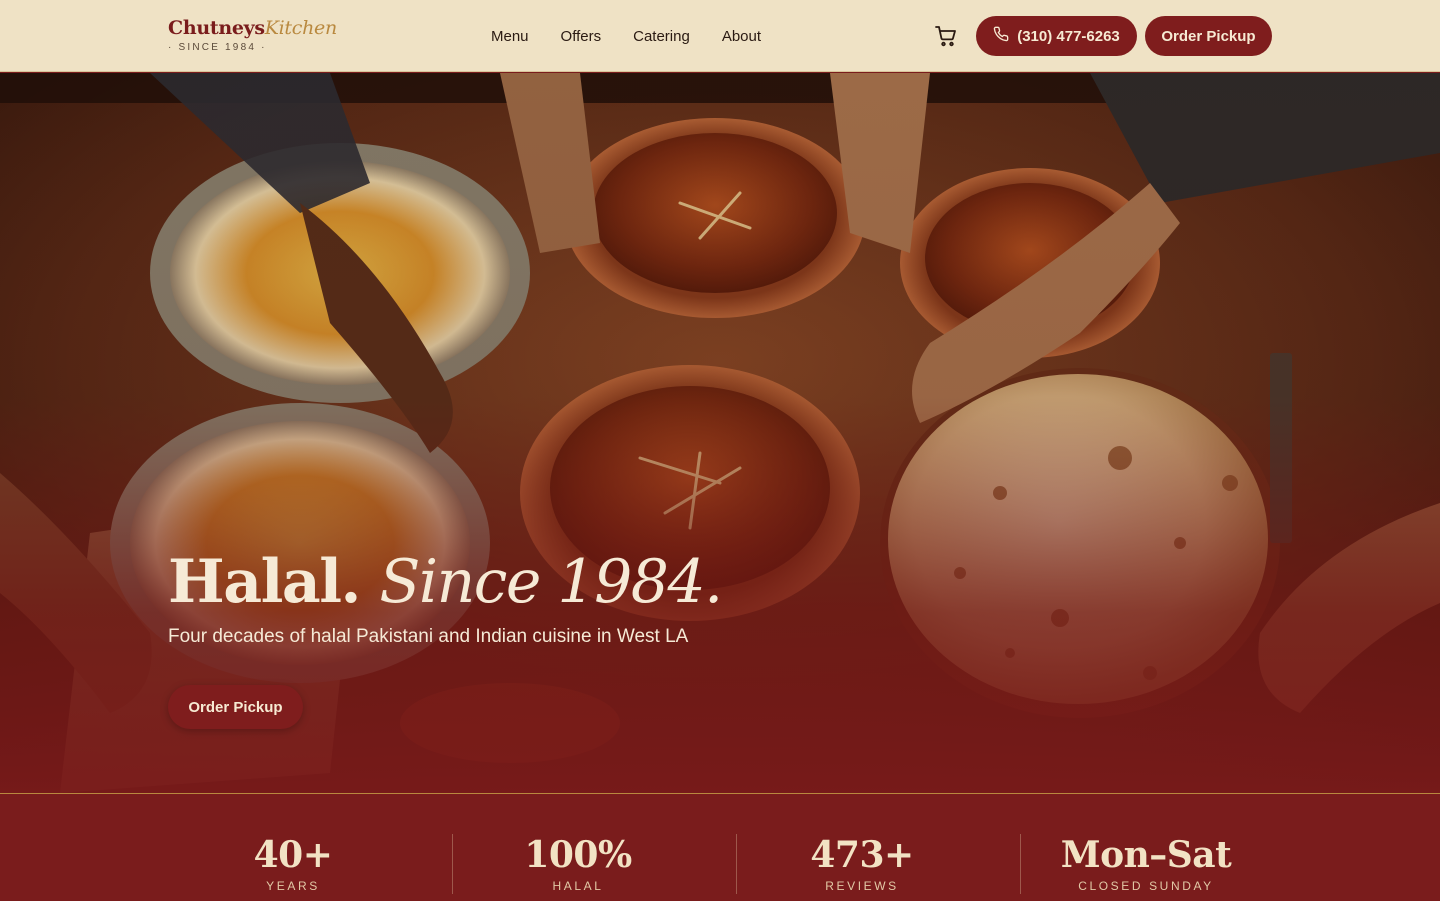 Image resolution: width=1440 pixels, height=901 pixels. I want to click on nav-item-catering: Catering, so click(661, 36).